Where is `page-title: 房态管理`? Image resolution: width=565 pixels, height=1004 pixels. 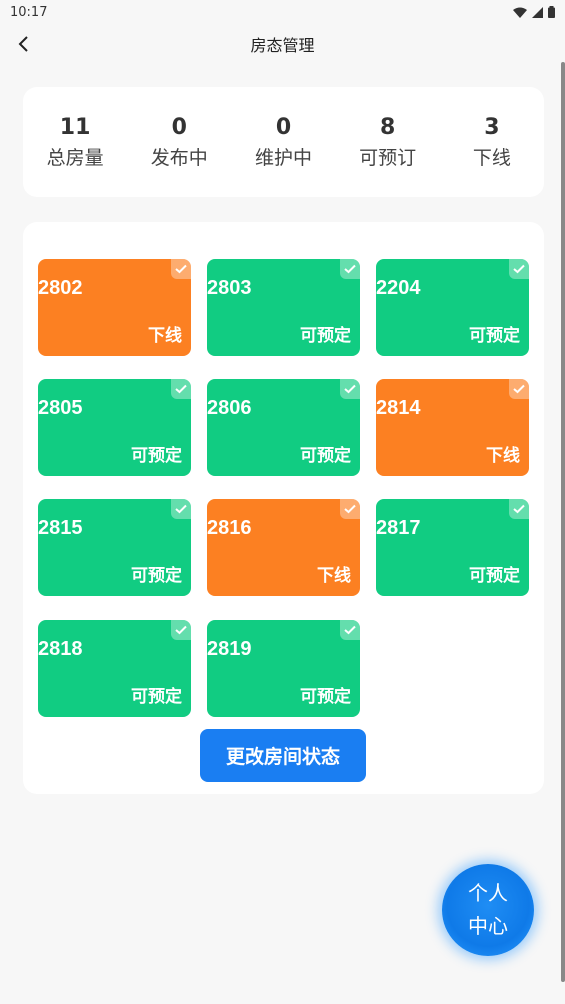
page-title: 房态管理 is located at coordinates (282, 45).